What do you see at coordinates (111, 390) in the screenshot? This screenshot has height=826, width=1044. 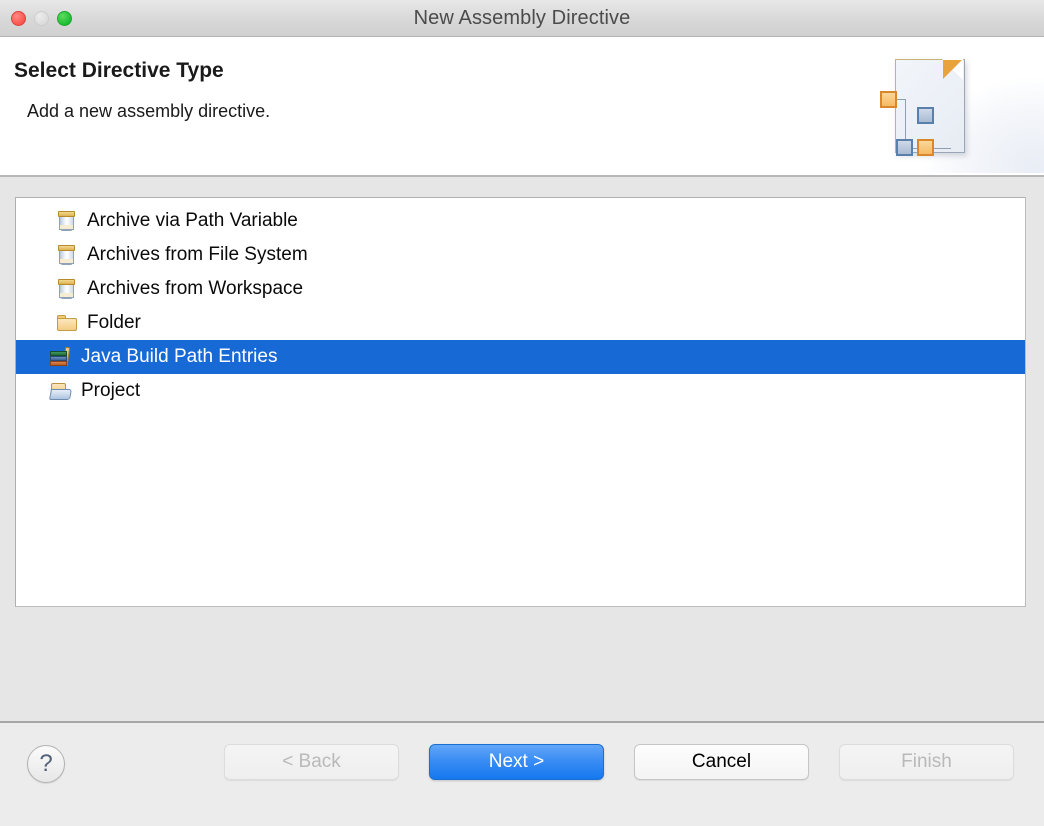 I see `list-item-label: Project` at bounding box center [111, 390].